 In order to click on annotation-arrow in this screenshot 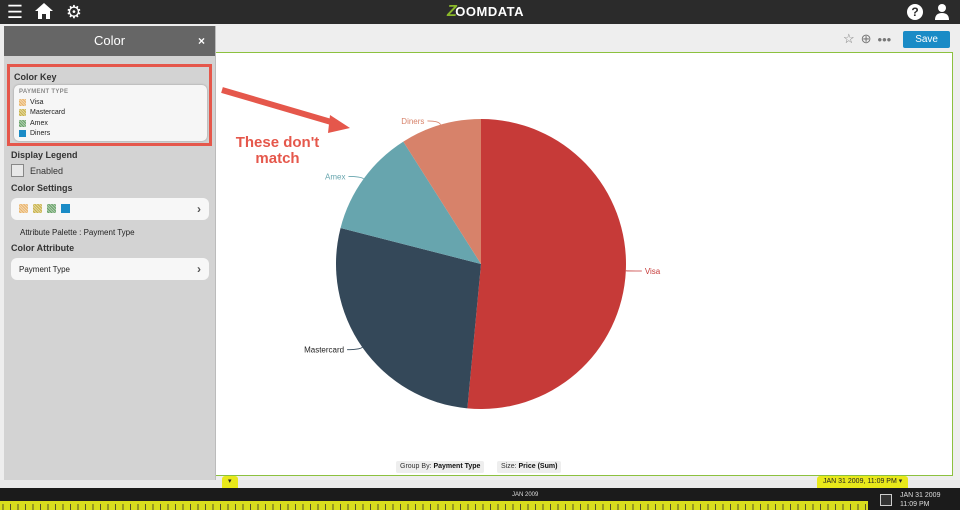, I will do `click(285, 110)`.